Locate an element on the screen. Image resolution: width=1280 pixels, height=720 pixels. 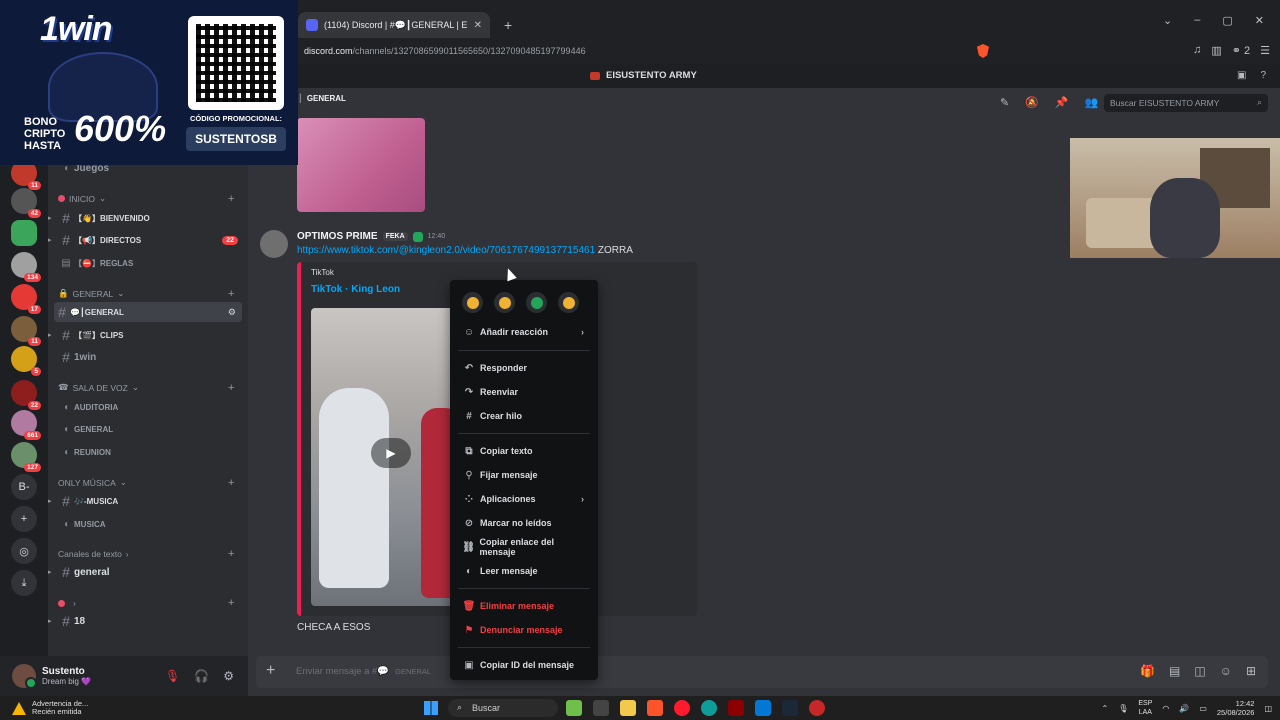
edge-icon is located at coordinates (709, 708).